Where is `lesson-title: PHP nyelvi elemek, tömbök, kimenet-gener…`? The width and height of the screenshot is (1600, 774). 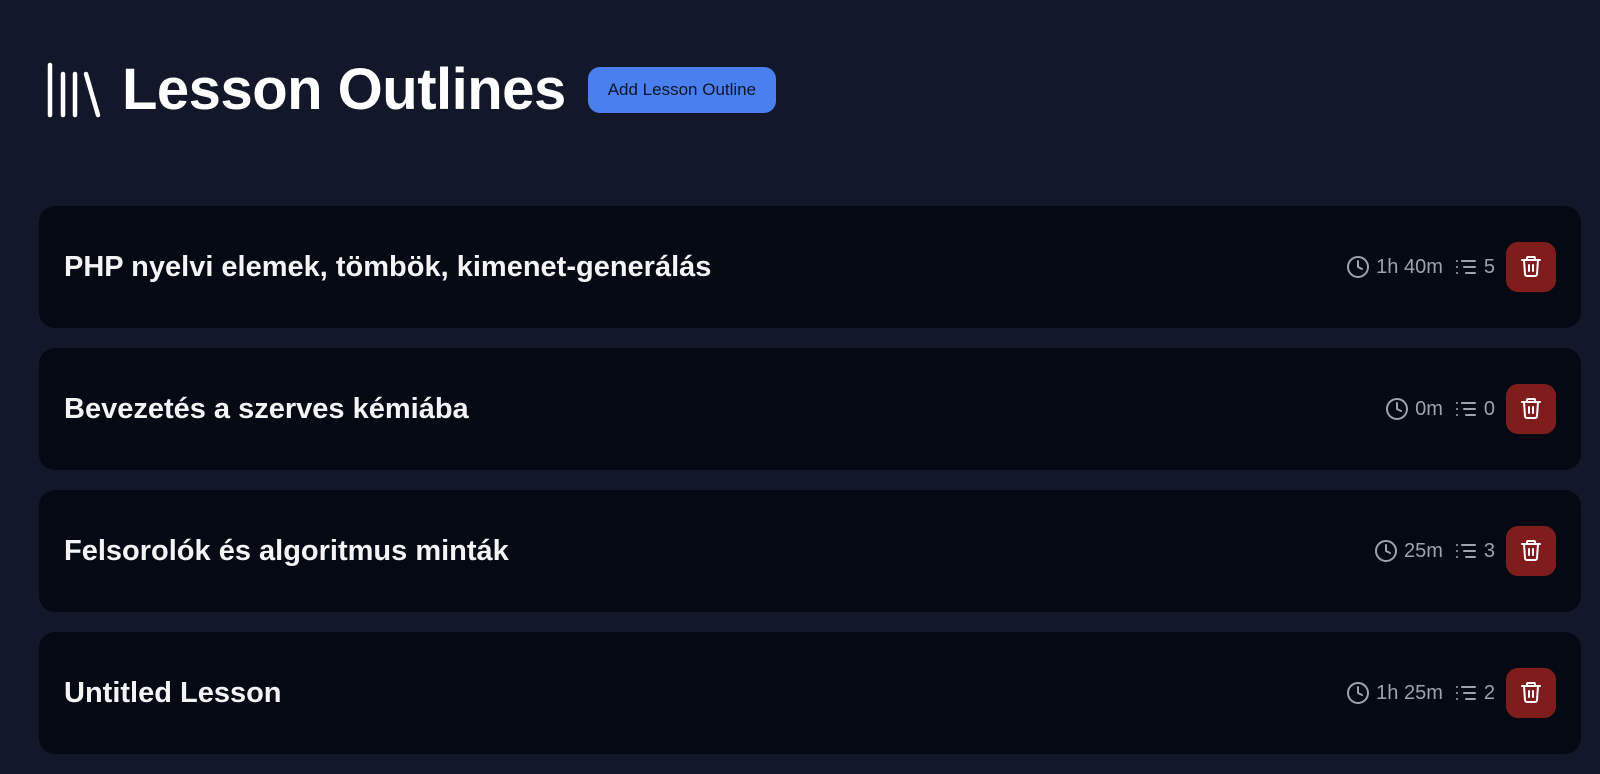
lesson-title: PHP nyelvi elemek, tömbök, kimenet-gener… is located at coordinates (699, 267).